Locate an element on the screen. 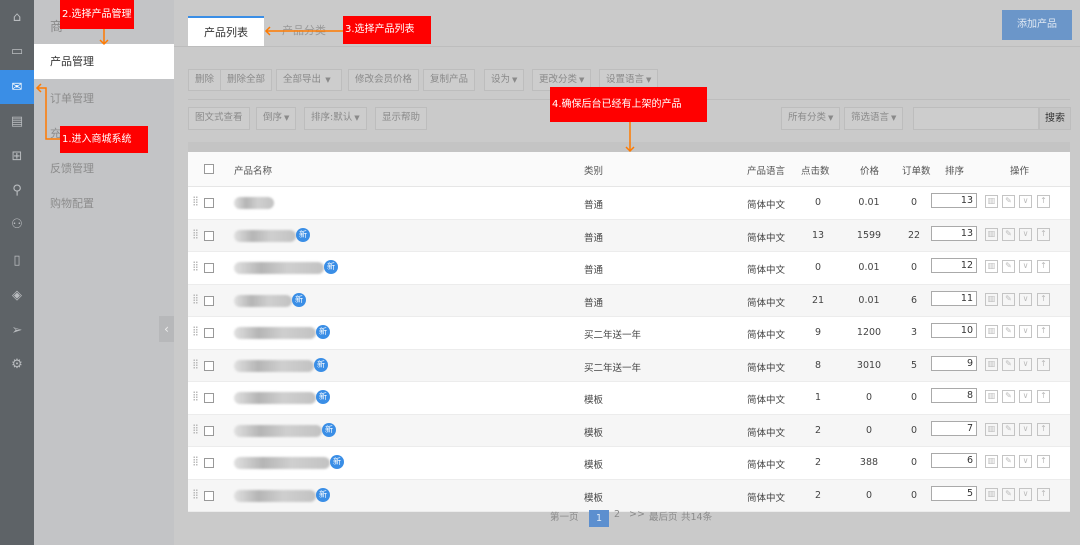 This screenshot has height=545, width=1080. page-1-button: 1 is located at coordinates (599, 518).